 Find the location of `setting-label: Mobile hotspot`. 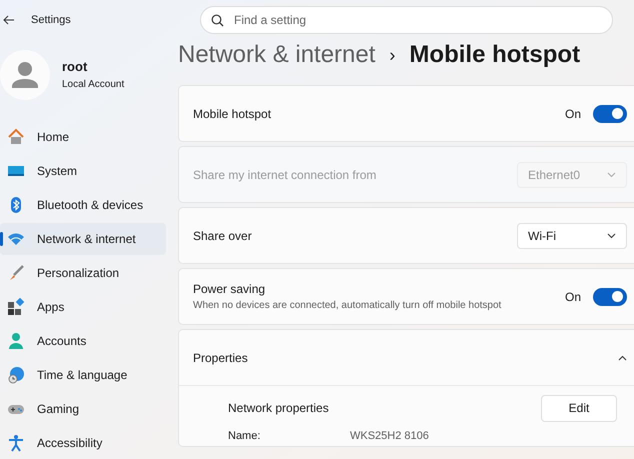

setting-label: Mobile hotspot is located at coordinates (232, 114).